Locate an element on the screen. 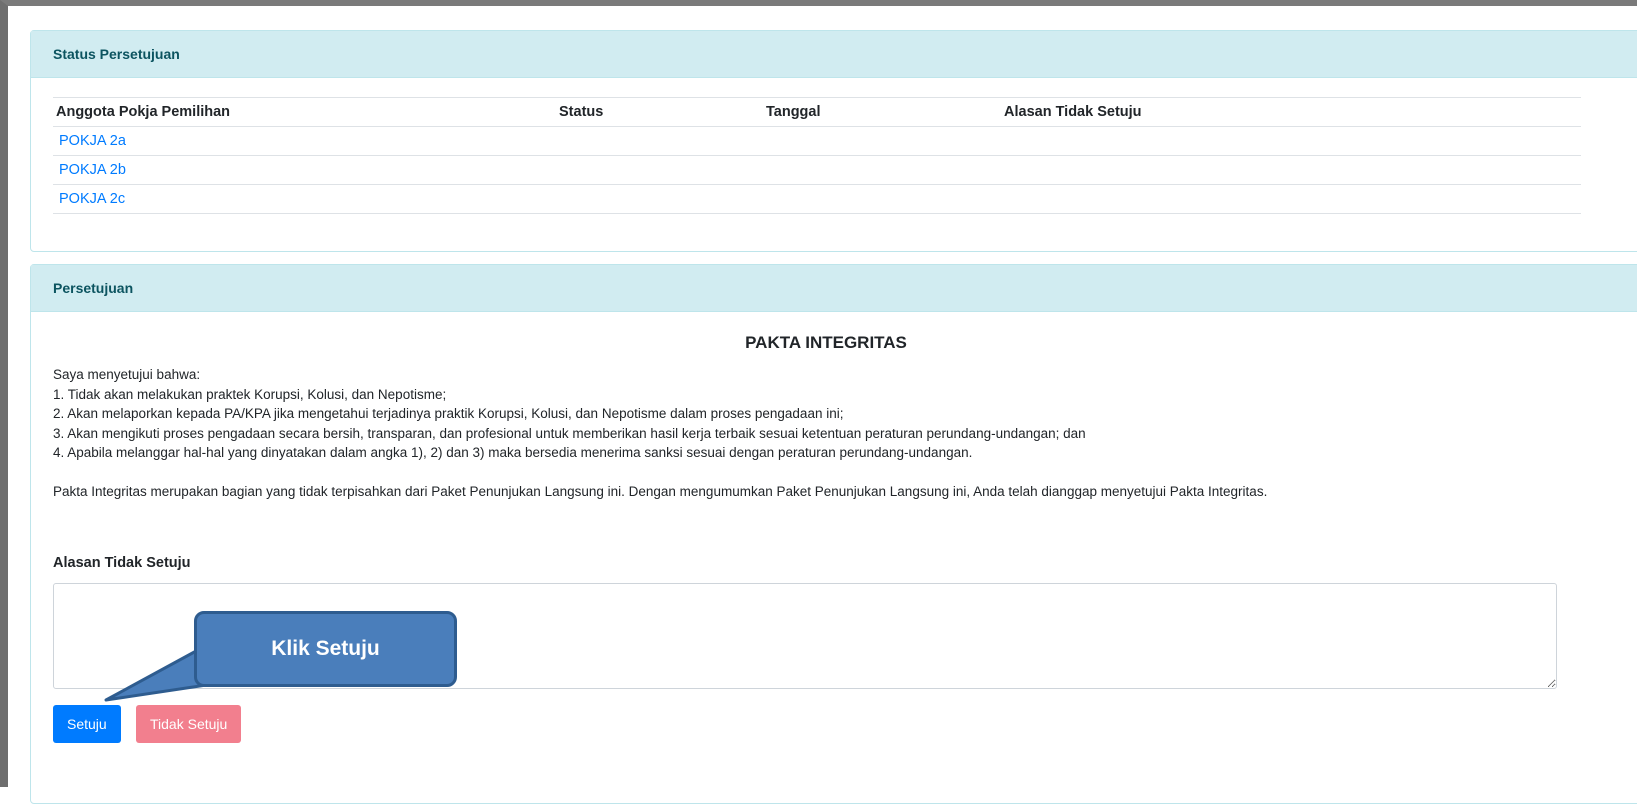  agree-button: Setuju is located at coordinates (87, 724).